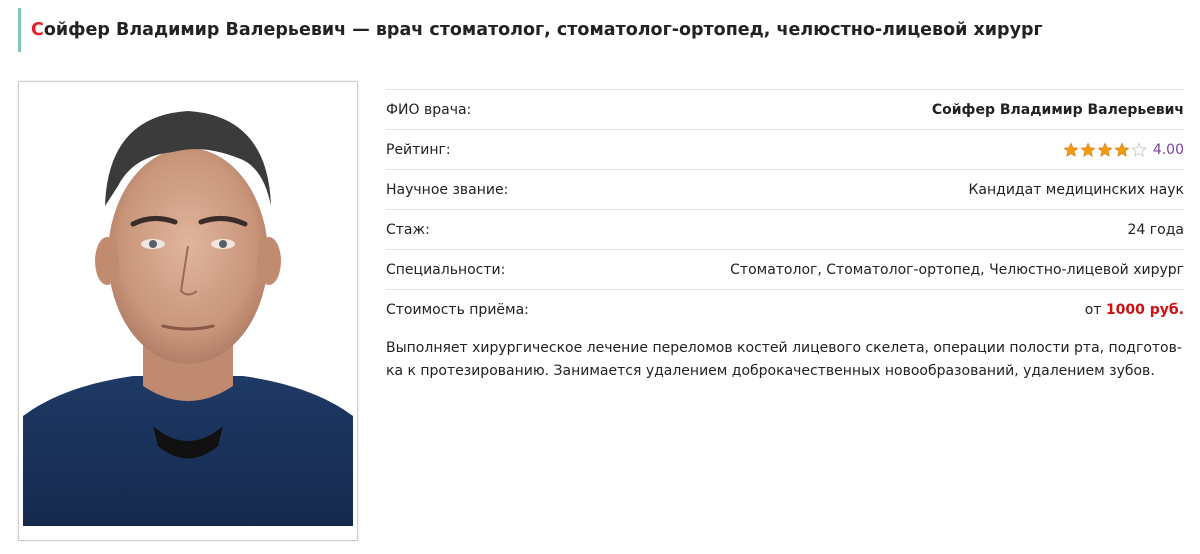 The image size is (1200, 554). What do you see at coordinates (37, 30) in the screenshot?
I see `title-first-letter: С` at bounding box center [37, 30].